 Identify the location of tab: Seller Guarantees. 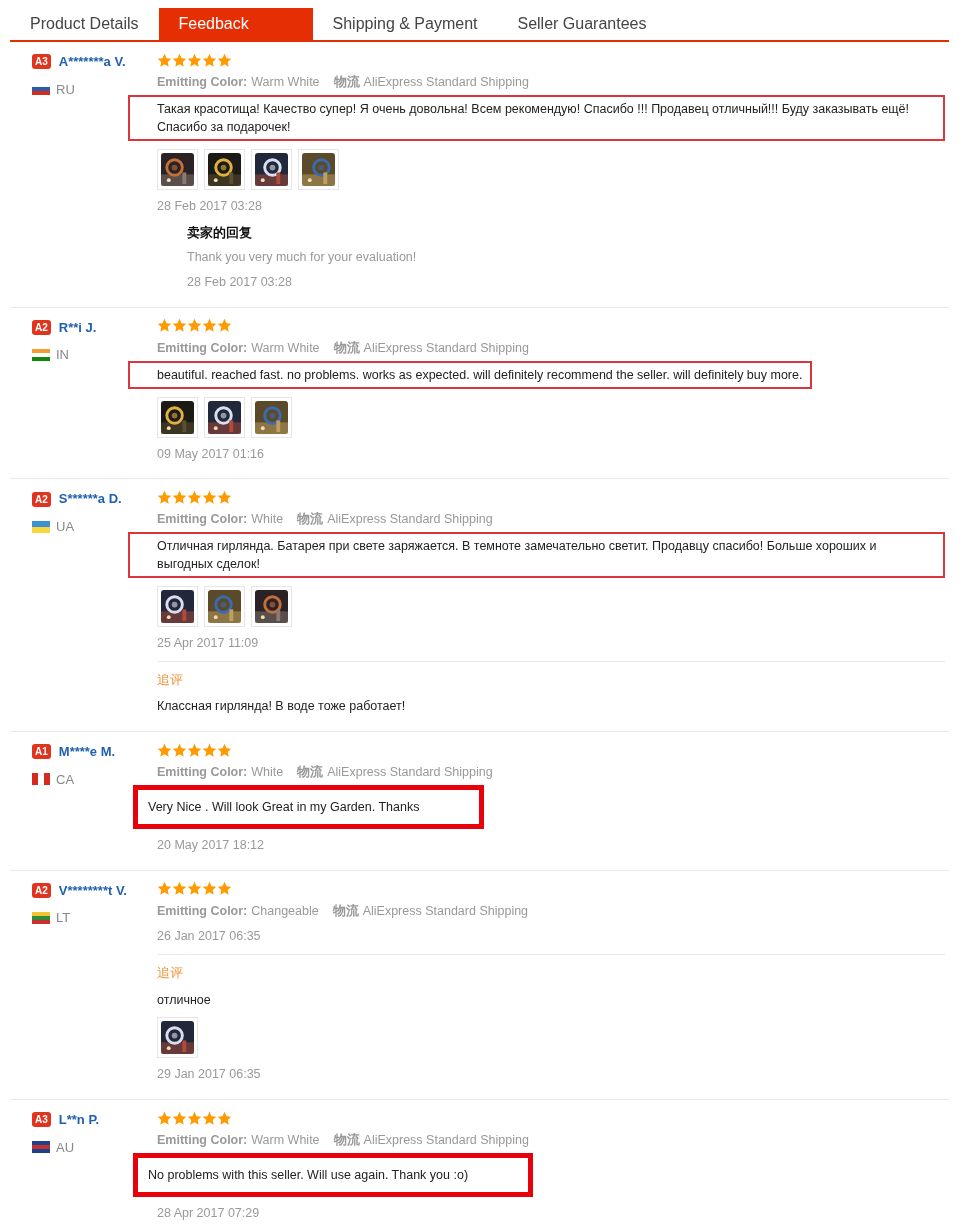
(582, 24).